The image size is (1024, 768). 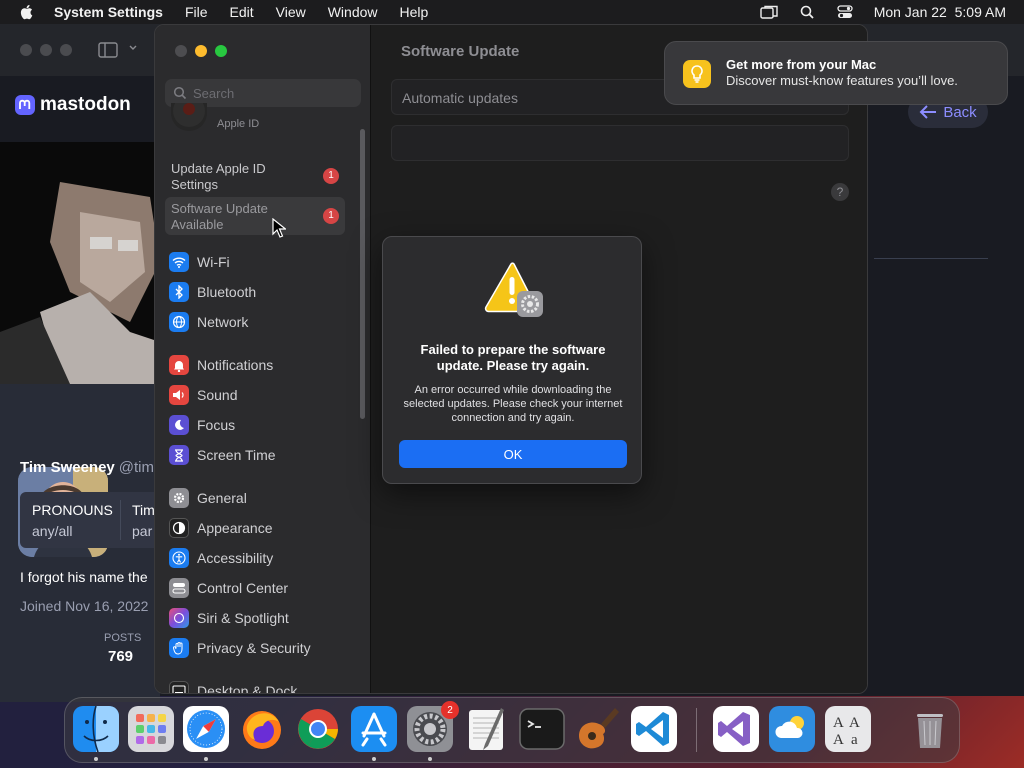 I want to click on firefox-app, so click(x=262, y=729).